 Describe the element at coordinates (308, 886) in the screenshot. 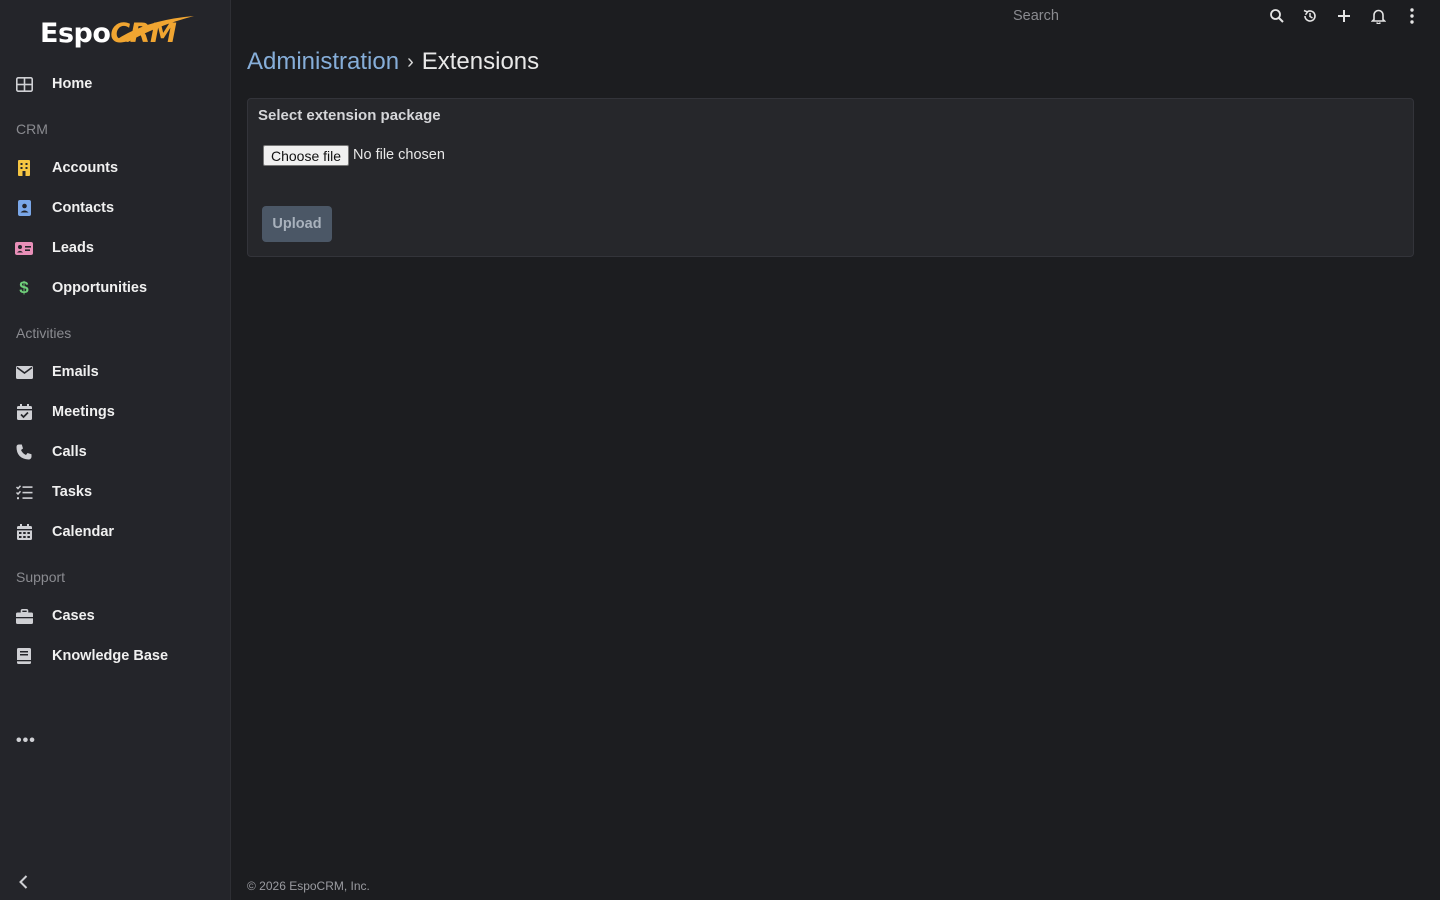

I see `footer-copyright: © 2026 EspoCRM, Inc.` at that location.